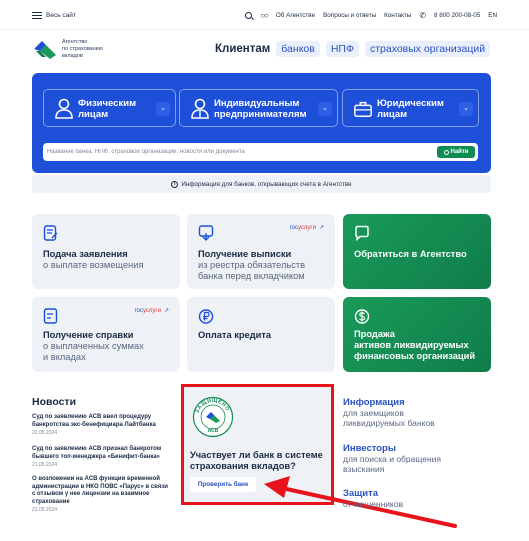 The image size is (529, 541). I want to click on language-switch: EN, so click(492, 15).